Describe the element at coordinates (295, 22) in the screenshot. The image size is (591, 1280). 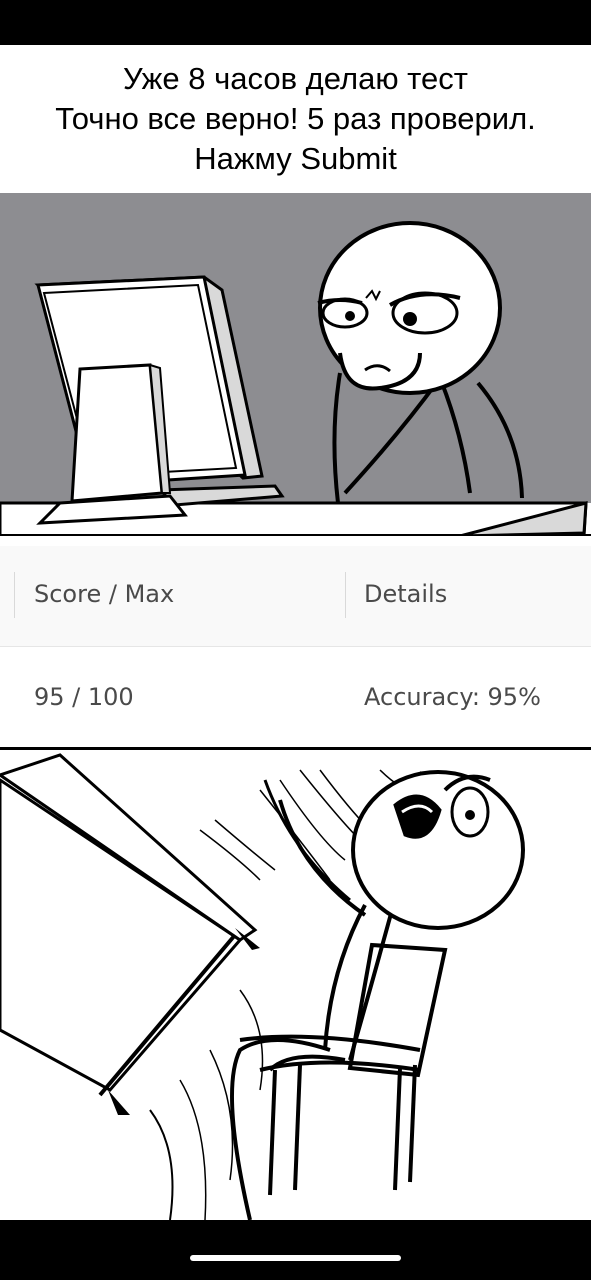
I see `status-bar` at that location.